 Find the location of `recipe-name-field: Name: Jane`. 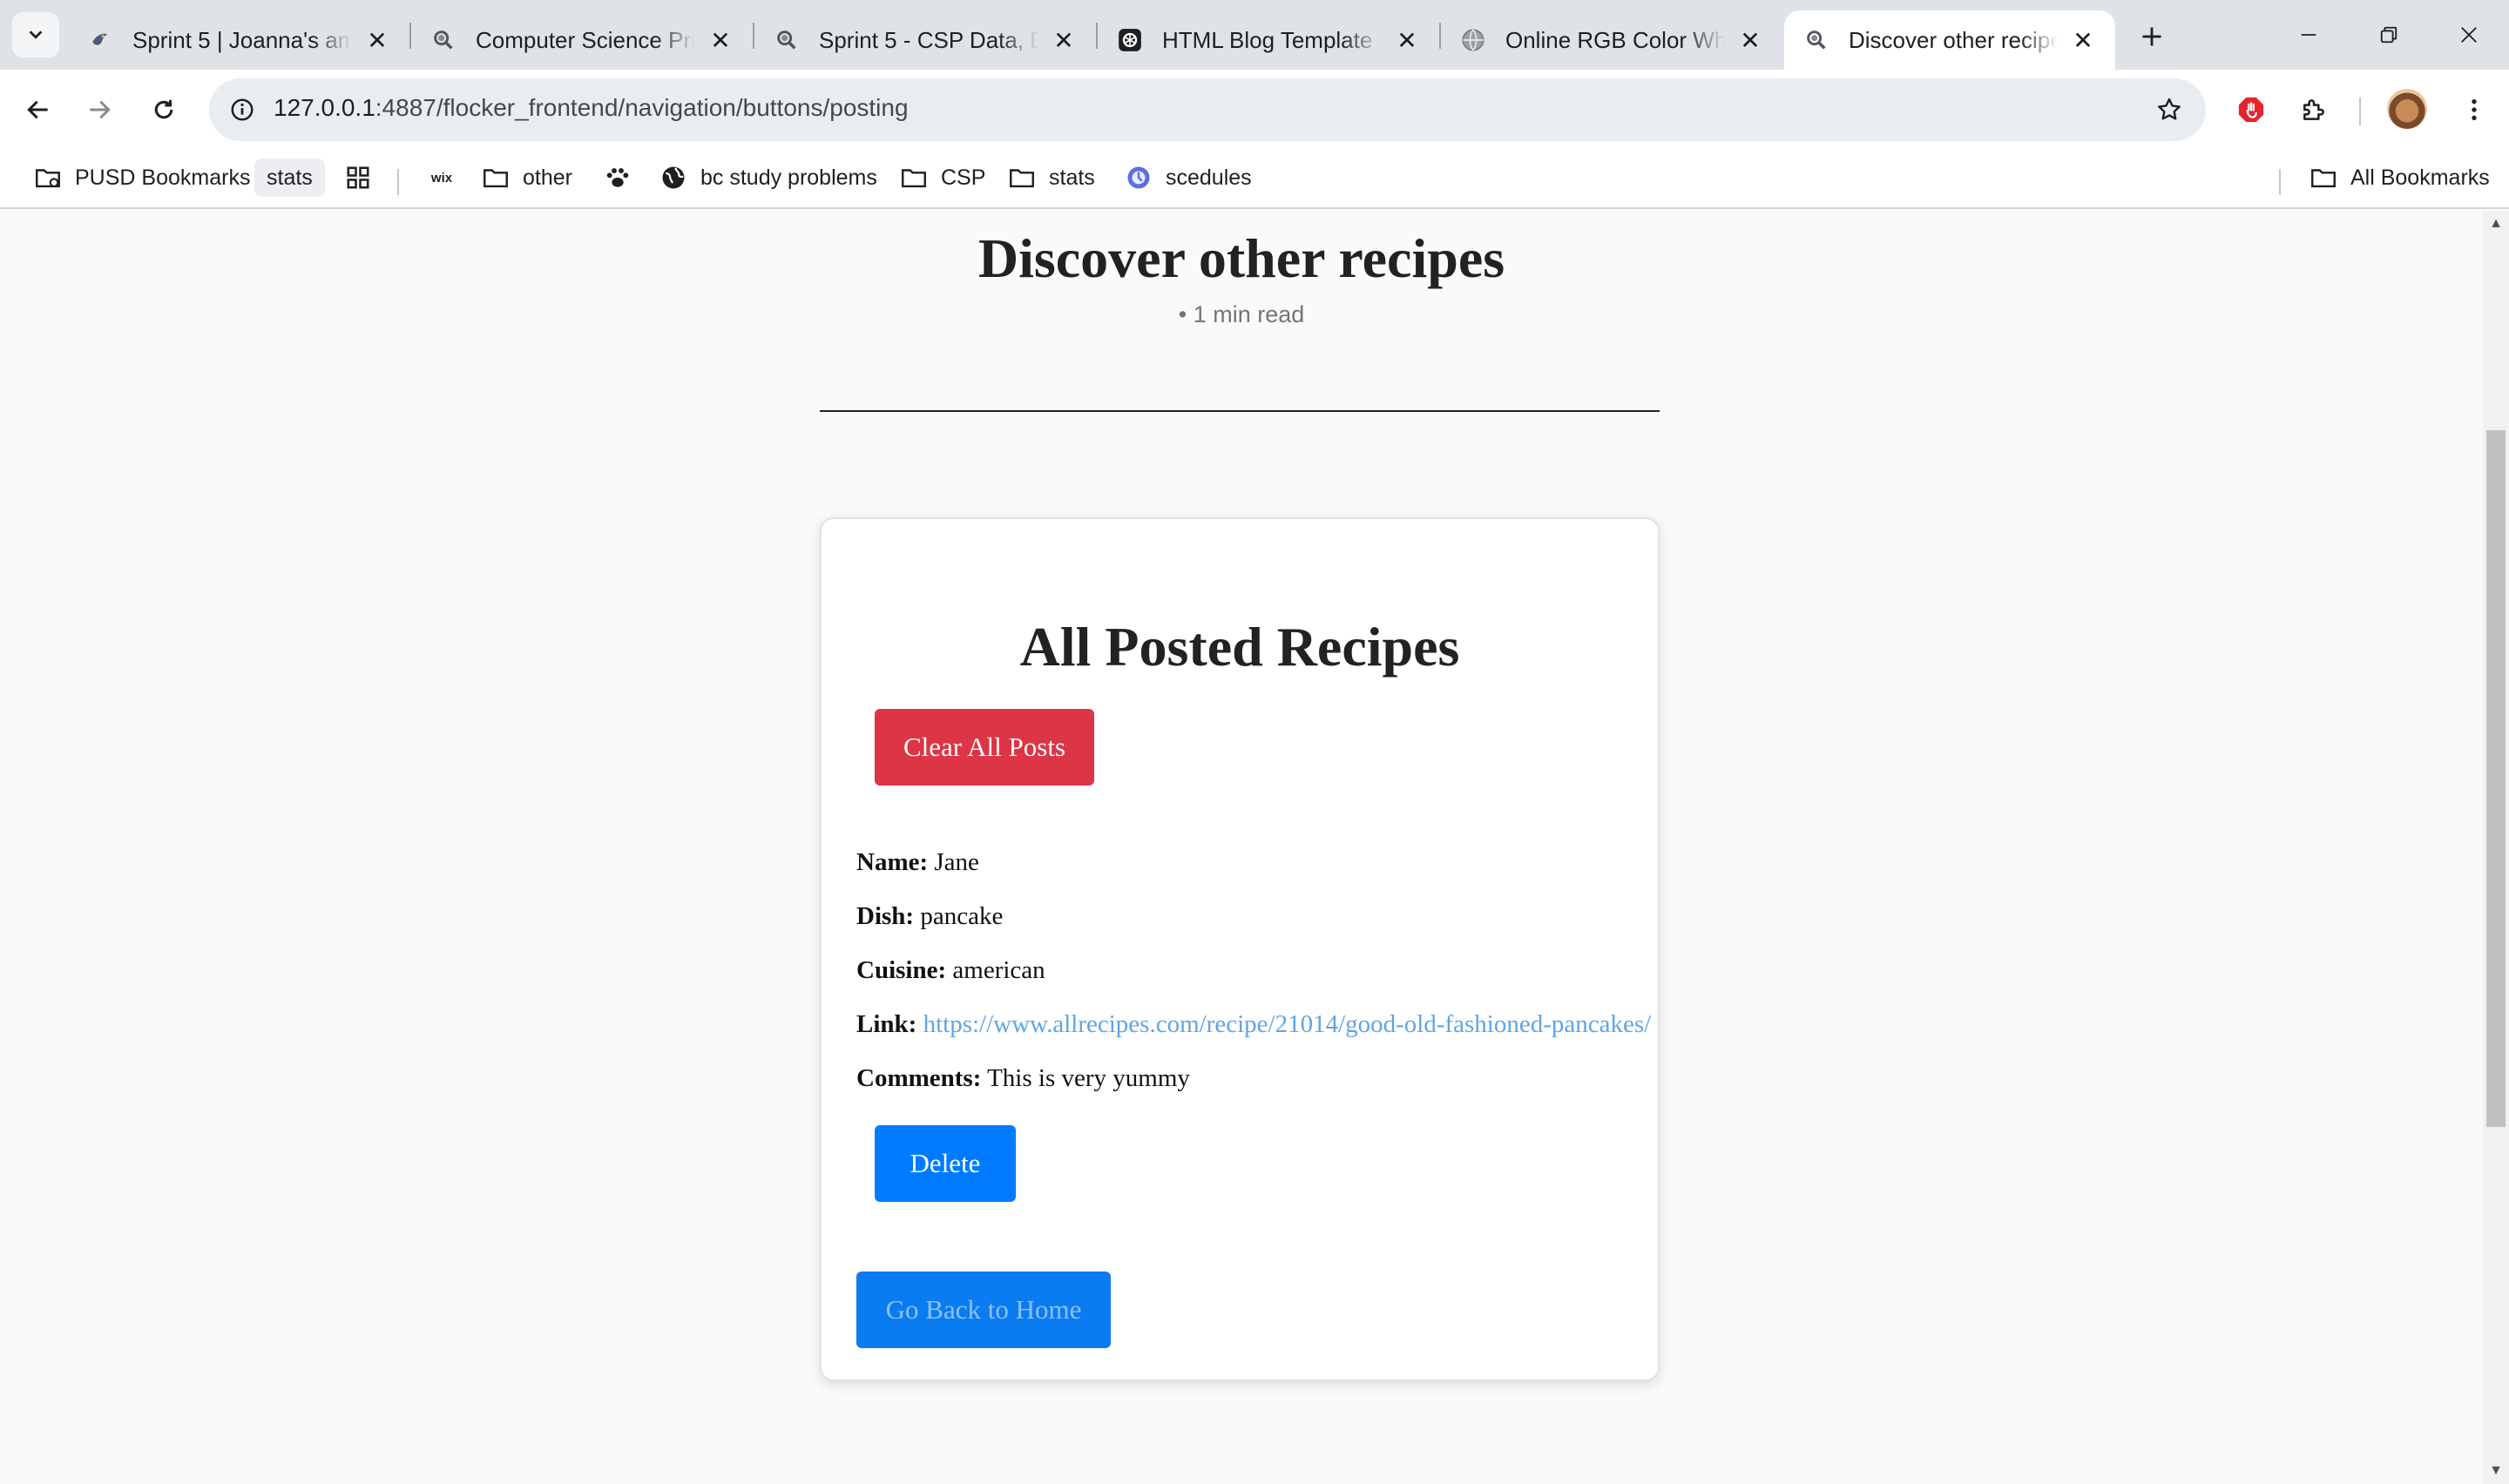

recipe-name-field: Name: Jane is located at coordinates (917, 862).